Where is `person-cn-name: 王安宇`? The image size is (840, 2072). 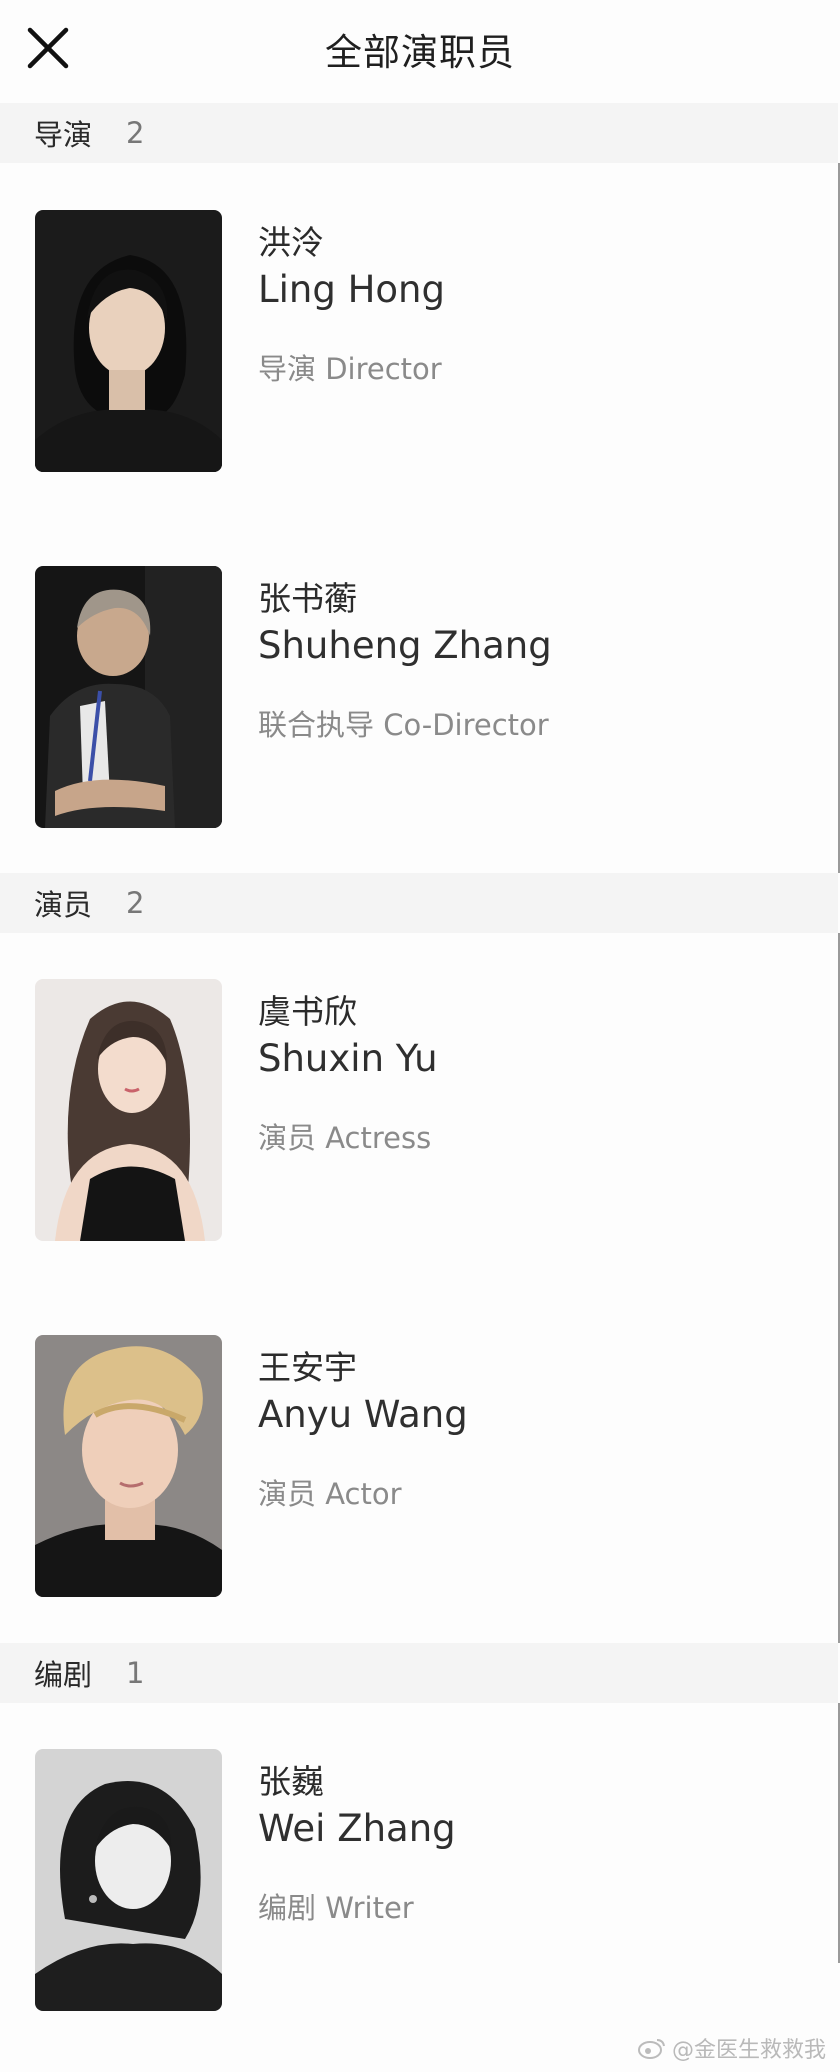
person-cn-name: 王安宇 is located at coordinates (307, 1367).